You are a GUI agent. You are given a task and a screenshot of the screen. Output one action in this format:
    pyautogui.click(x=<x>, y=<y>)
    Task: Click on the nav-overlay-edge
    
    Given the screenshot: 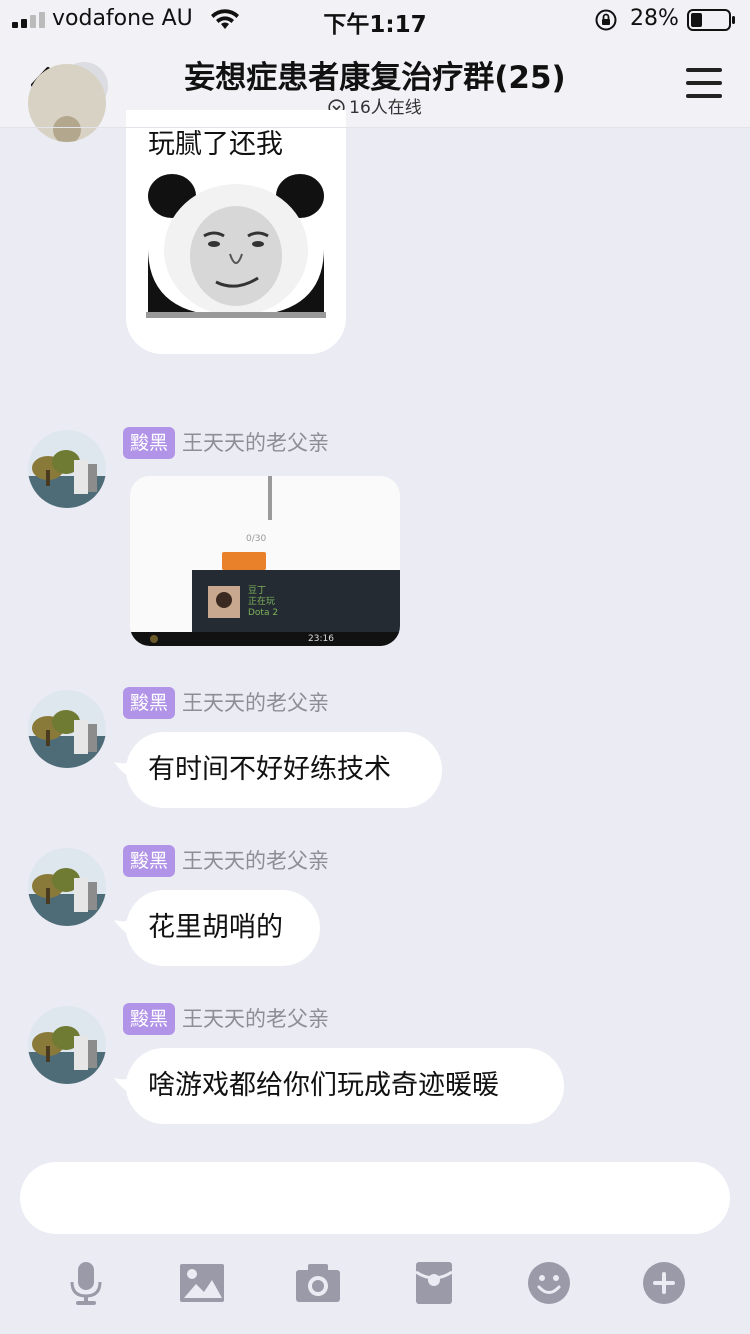 What is the action you would take?
    pyautogui.click(x=375, y=127)
    